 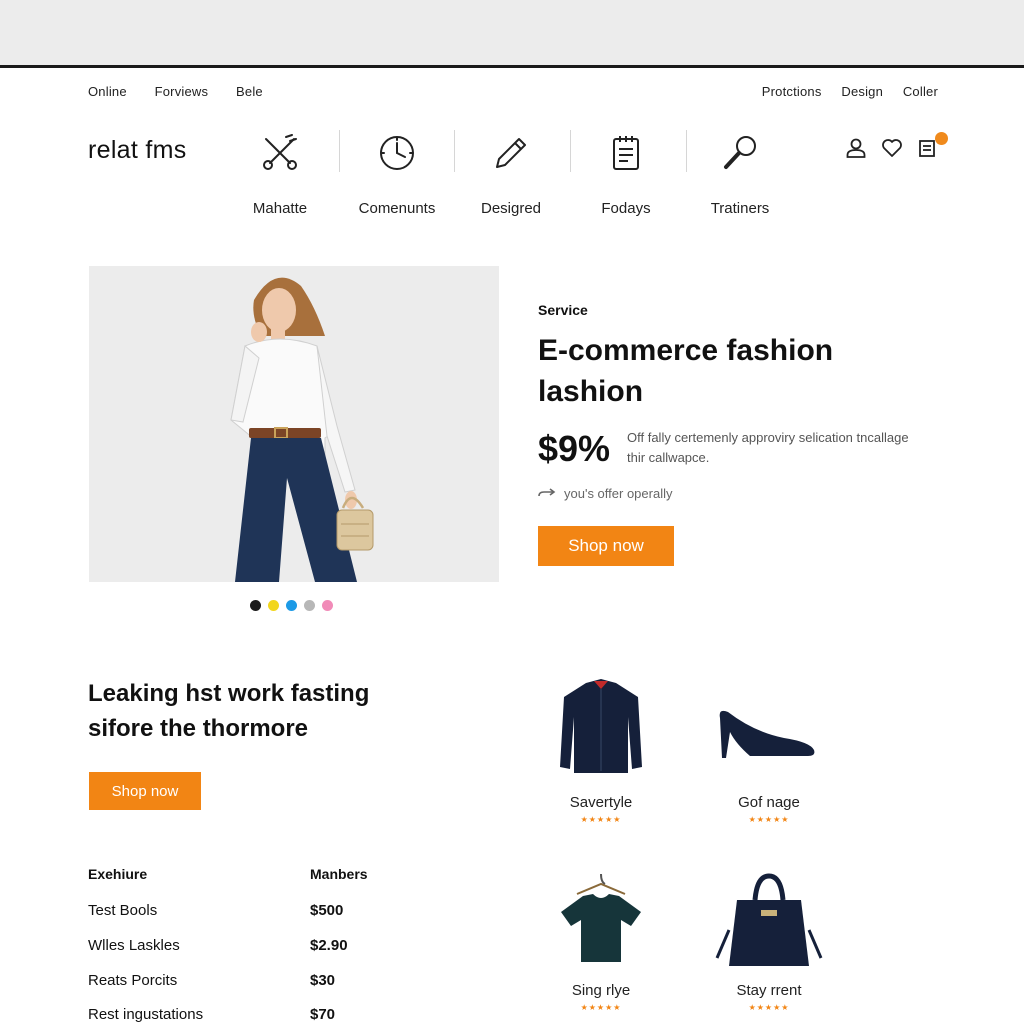 I want to click on top-nav-right: Protctions Design Coller, so click(x=842, y=91).